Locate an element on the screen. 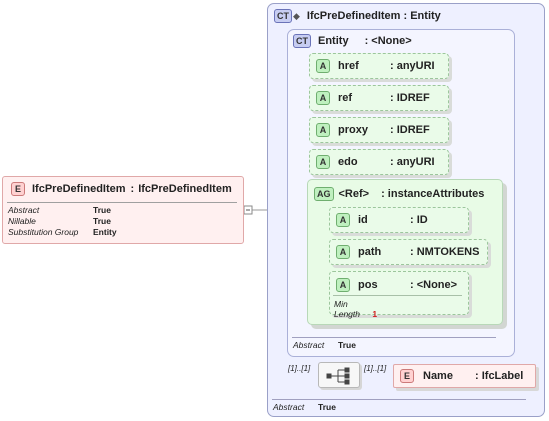  attribute-pos: A pos : <None> Min Length 1 is located at coordinates (399, 295).